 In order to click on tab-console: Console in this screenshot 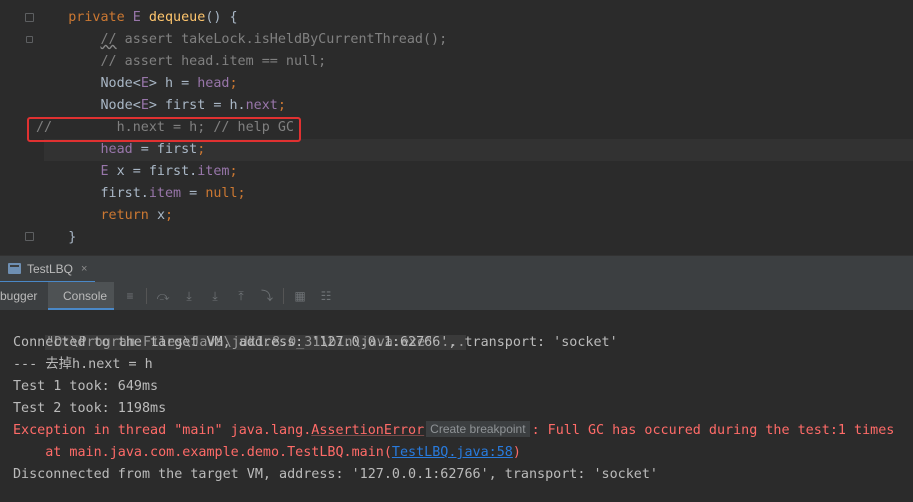, I will do `click(81, 296)`.